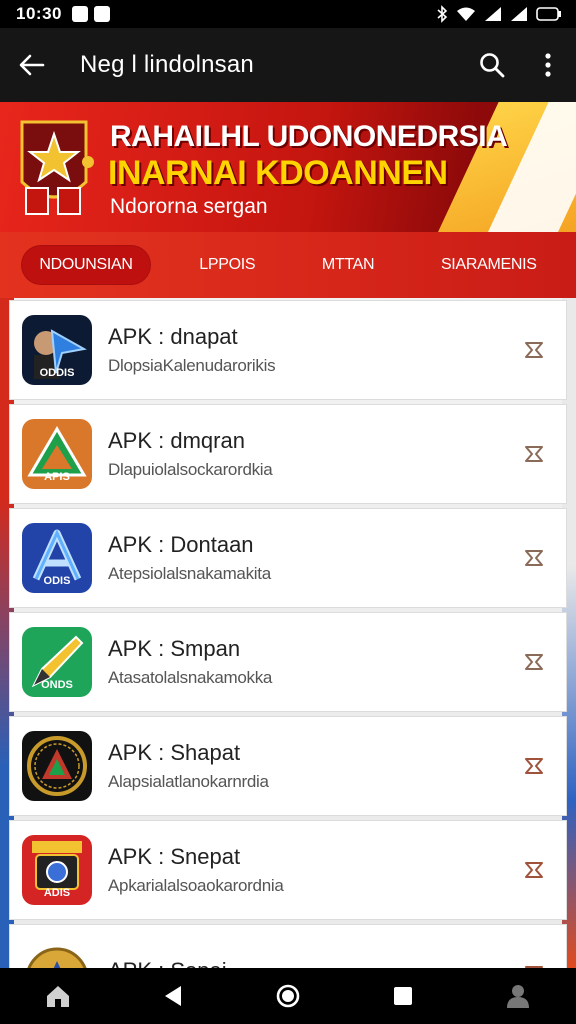  I want to click on app-name: APK : dmqran, so click(176, 440).